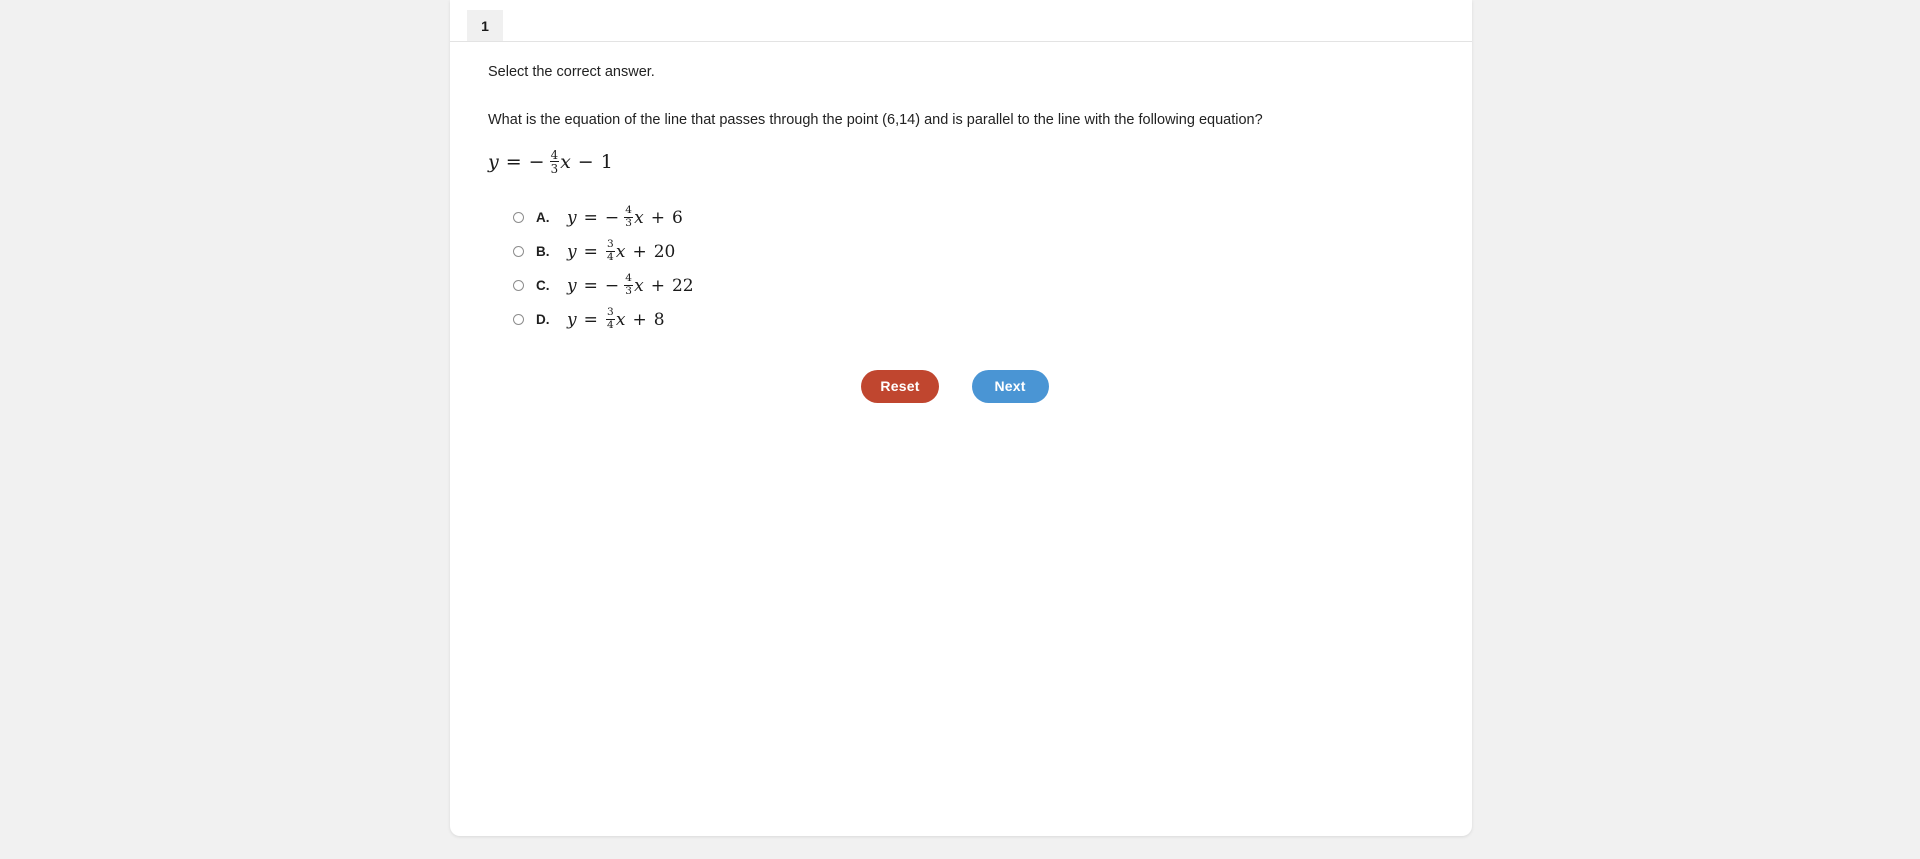  What do you see at coordinates (628, 278) in the screenshot?
I see `option-c-numerator: 4` at bounding box center [628, 278].